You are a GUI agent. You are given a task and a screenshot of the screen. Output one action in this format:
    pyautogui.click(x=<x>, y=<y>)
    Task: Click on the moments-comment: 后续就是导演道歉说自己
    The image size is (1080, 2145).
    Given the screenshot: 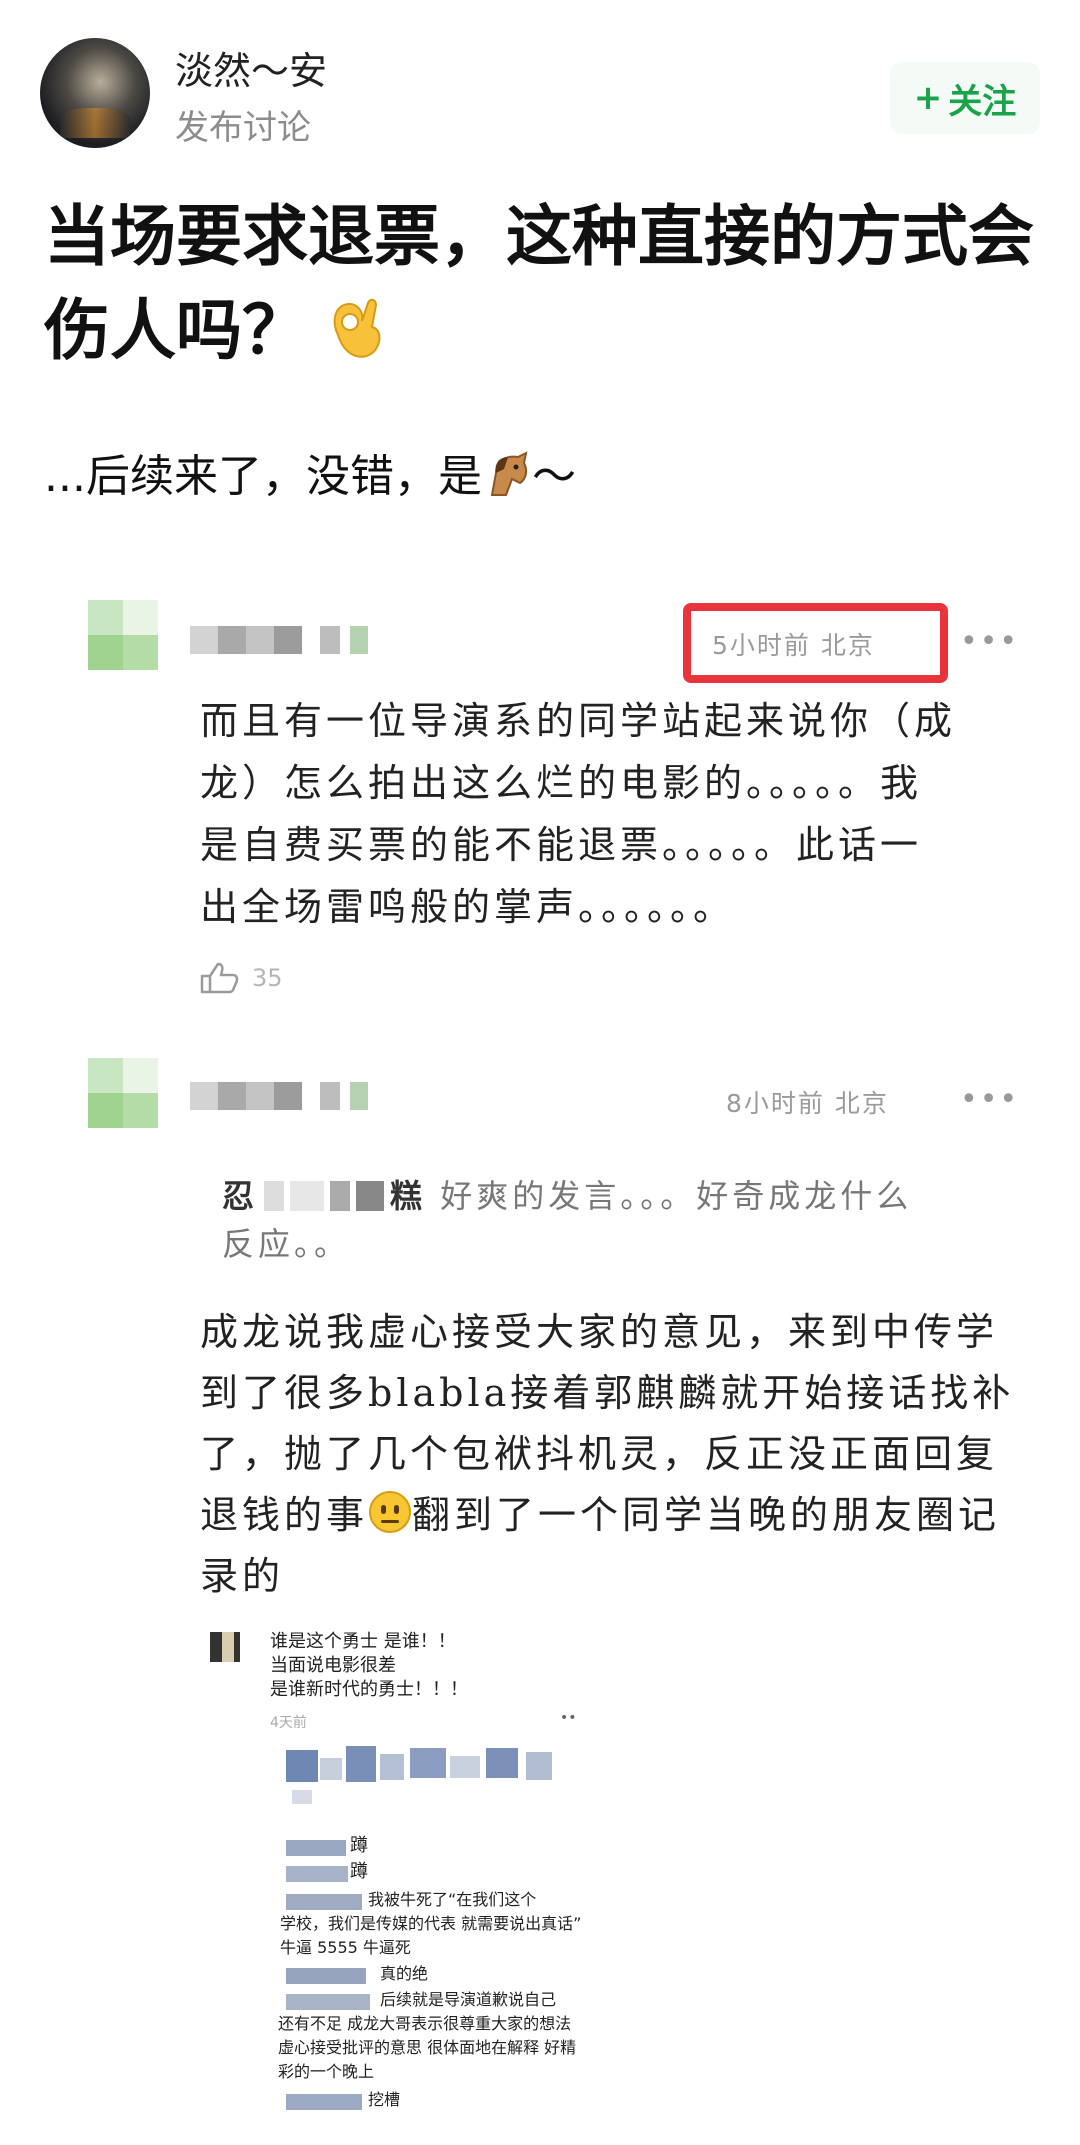 What is the action you would take?
    pyautogui.click(x=468, y=1999)
    